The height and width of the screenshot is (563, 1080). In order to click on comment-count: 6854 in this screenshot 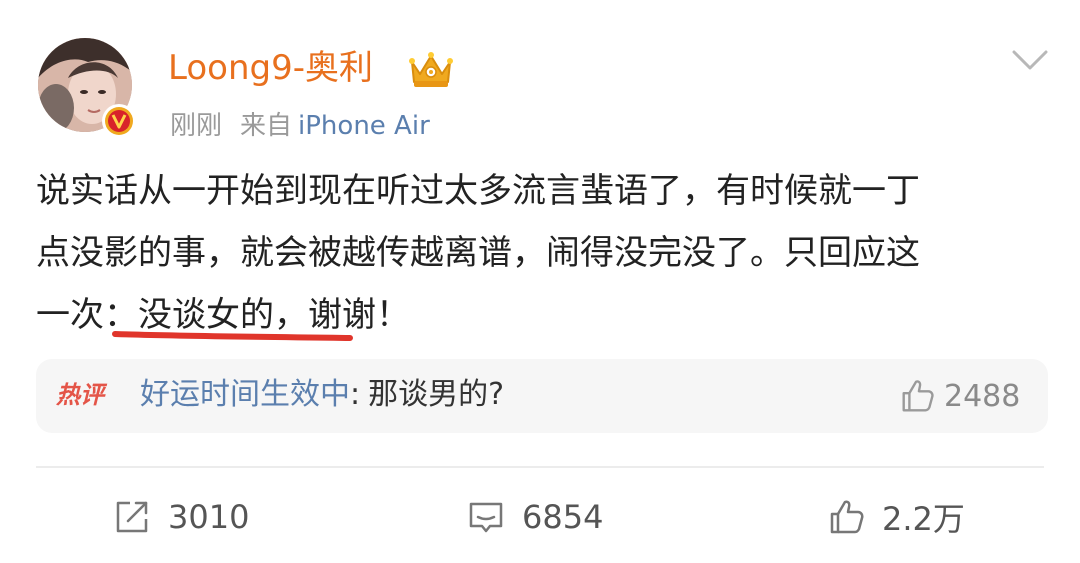, I will do `click(563, 517)`.